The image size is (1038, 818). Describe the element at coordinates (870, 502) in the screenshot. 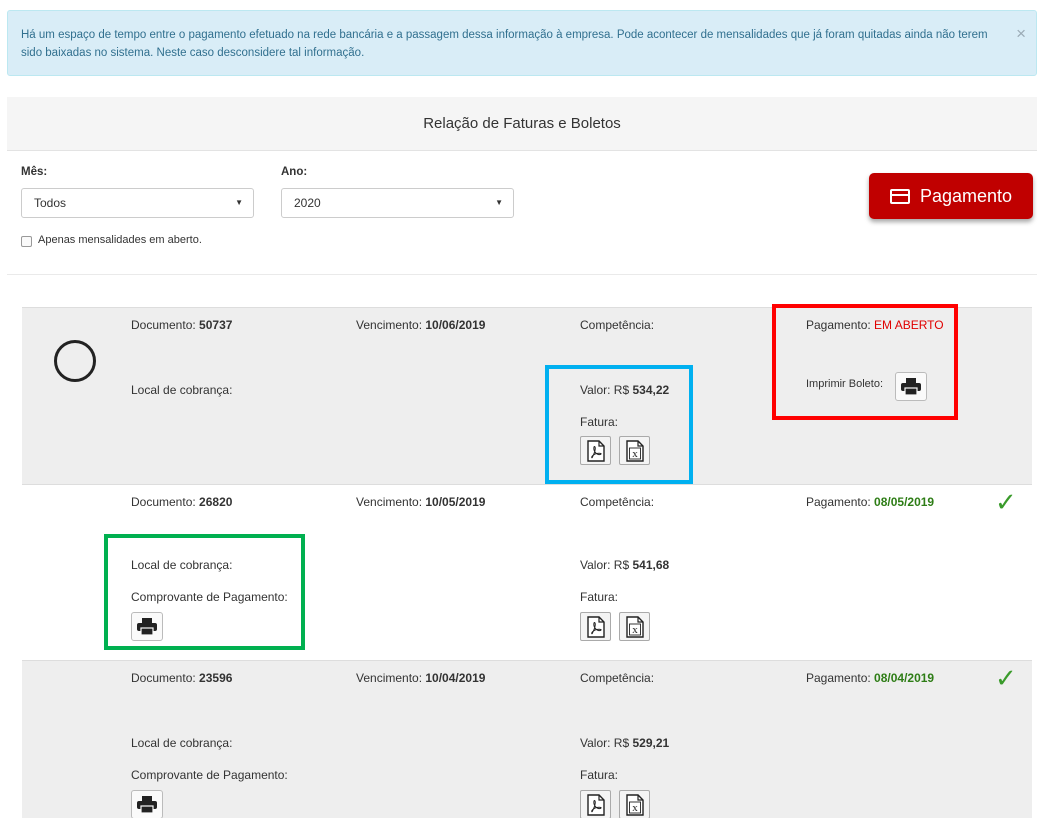

I see `payment-status: Pagamento: 08/05/2019` at that location.